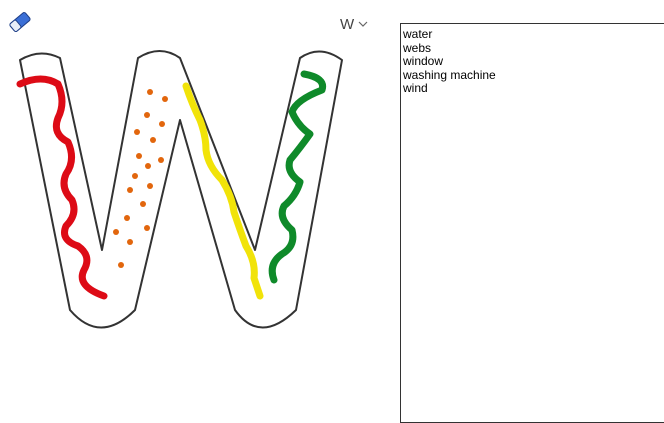 Image resolution: width=664 pixels, height=423 pixels. I want to click on orange-dots, so click(140, 178).